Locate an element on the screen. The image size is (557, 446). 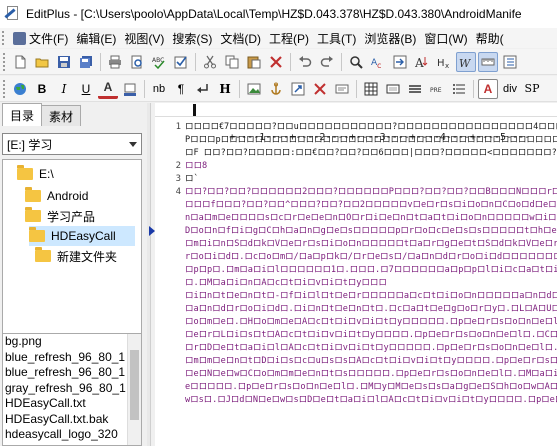
pre-icon: PRE is located at coordinates (437, 89).